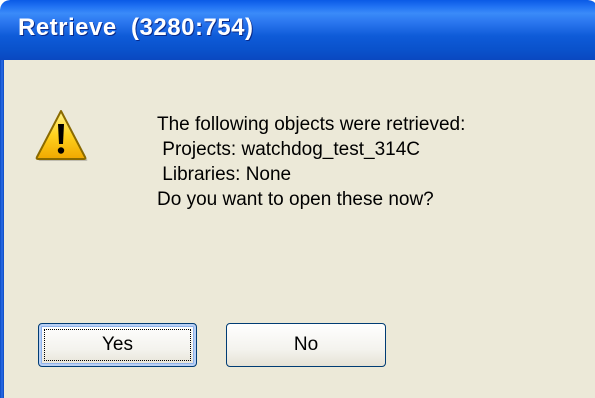 The width and height of the screenshot is (595, 398). I want to click on warning-icon, so click(61, 135).